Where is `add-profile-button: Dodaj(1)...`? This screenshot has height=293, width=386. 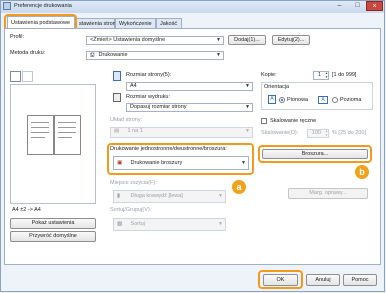
add-profile-button: Dodaj(1)... is located at coordinates (247, 40).